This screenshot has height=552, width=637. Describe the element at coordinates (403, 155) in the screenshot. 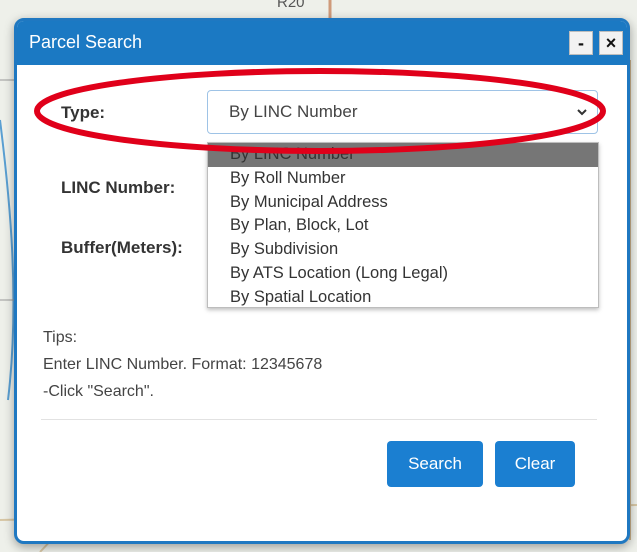

I see `dropdown-option-linc: By LINC Number` at that location.